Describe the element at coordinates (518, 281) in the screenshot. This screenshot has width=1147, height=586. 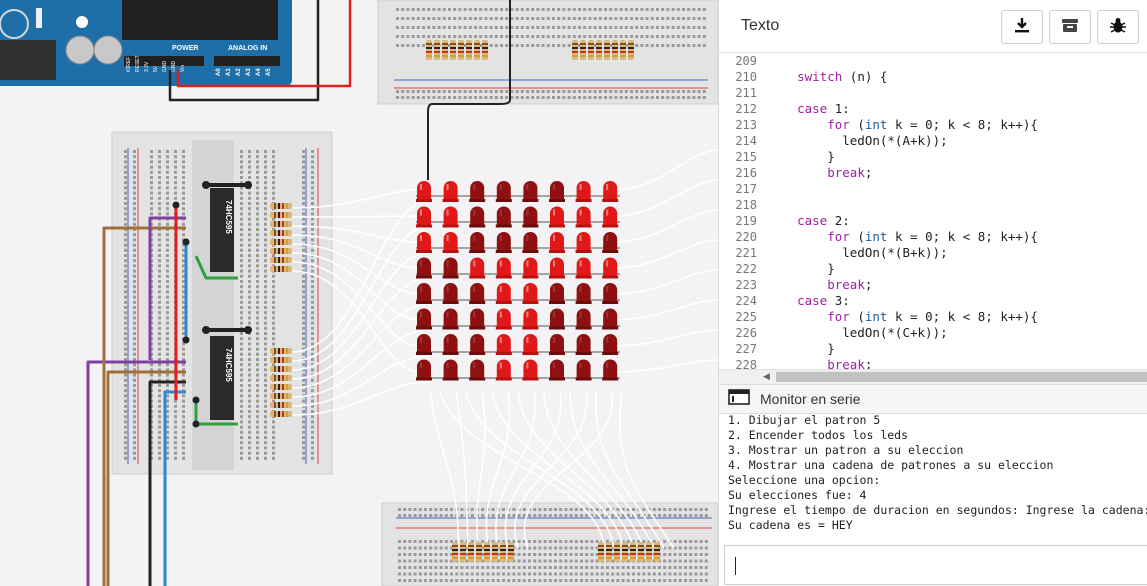
I see `led-matrix` at that location.